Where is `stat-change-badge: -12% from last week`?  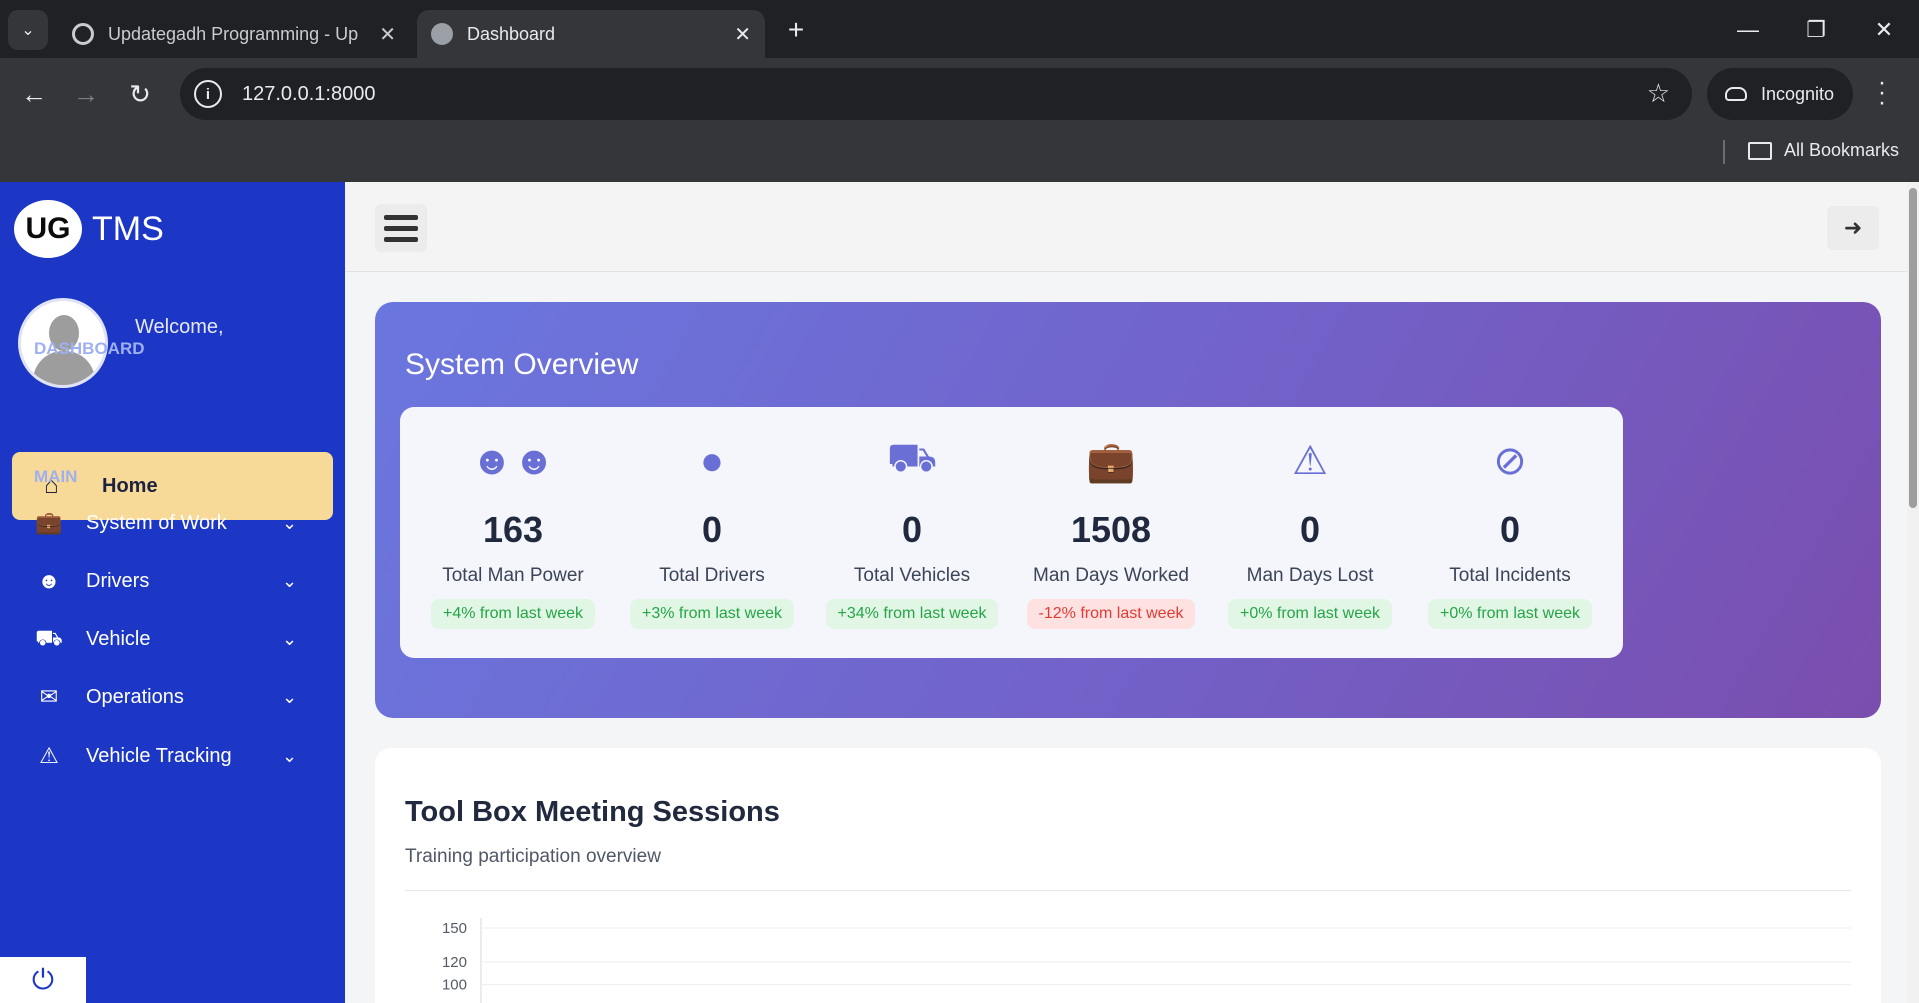 stat-change-badge: -12% from last week is located at coordinates (1111, 614).